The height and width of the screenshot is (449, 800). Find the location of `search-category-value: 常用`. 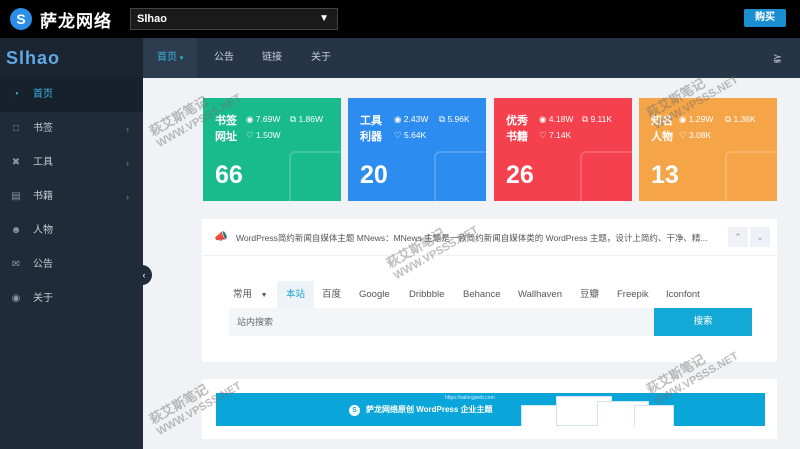

search-category-value: 常用 is located at coordinates (243, 294).